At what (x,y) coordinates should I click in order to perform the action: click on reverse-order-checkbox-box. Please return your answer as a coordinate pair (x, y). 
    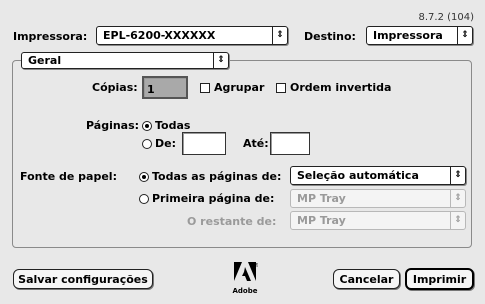
    Looking at the image, I should click on (281, 87).